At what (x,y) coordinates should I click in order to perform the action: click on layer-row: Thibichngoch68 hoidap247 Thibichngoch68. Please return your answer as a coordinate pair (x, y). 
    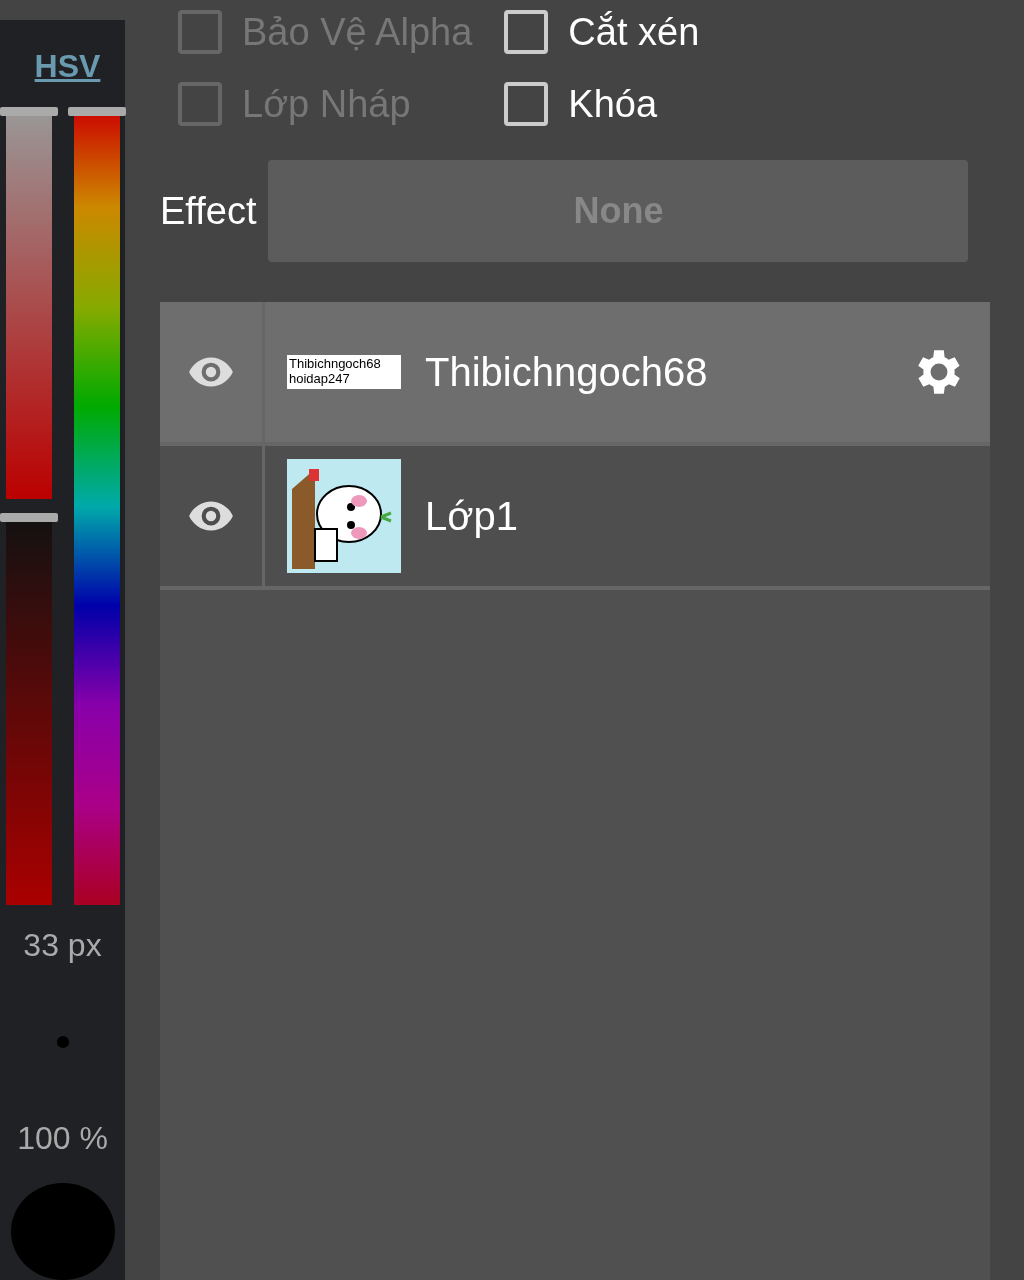
    Looking at the image, I should click on (575, 374).